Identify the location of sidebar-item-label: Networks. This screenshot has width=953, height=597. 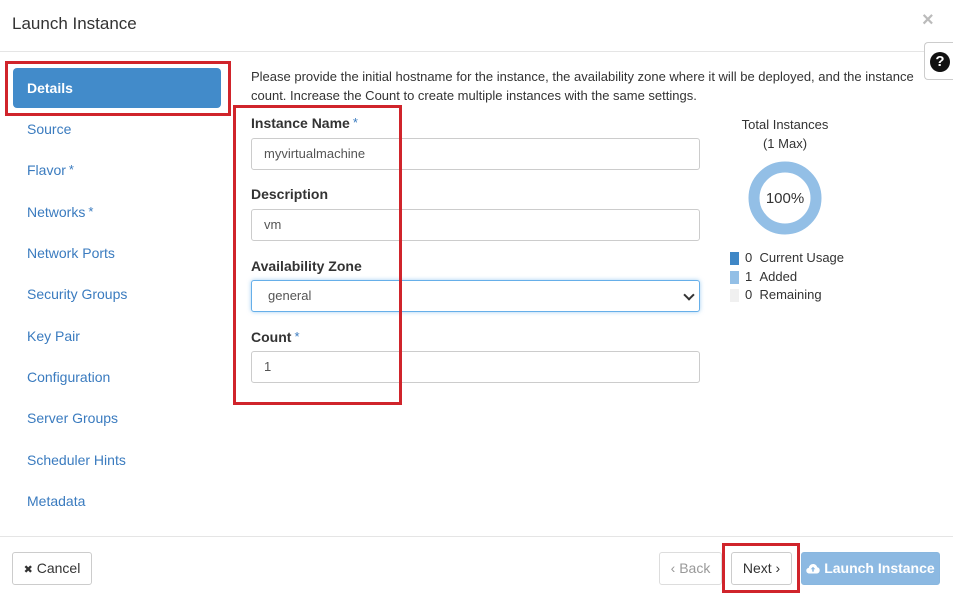
(56, 212).